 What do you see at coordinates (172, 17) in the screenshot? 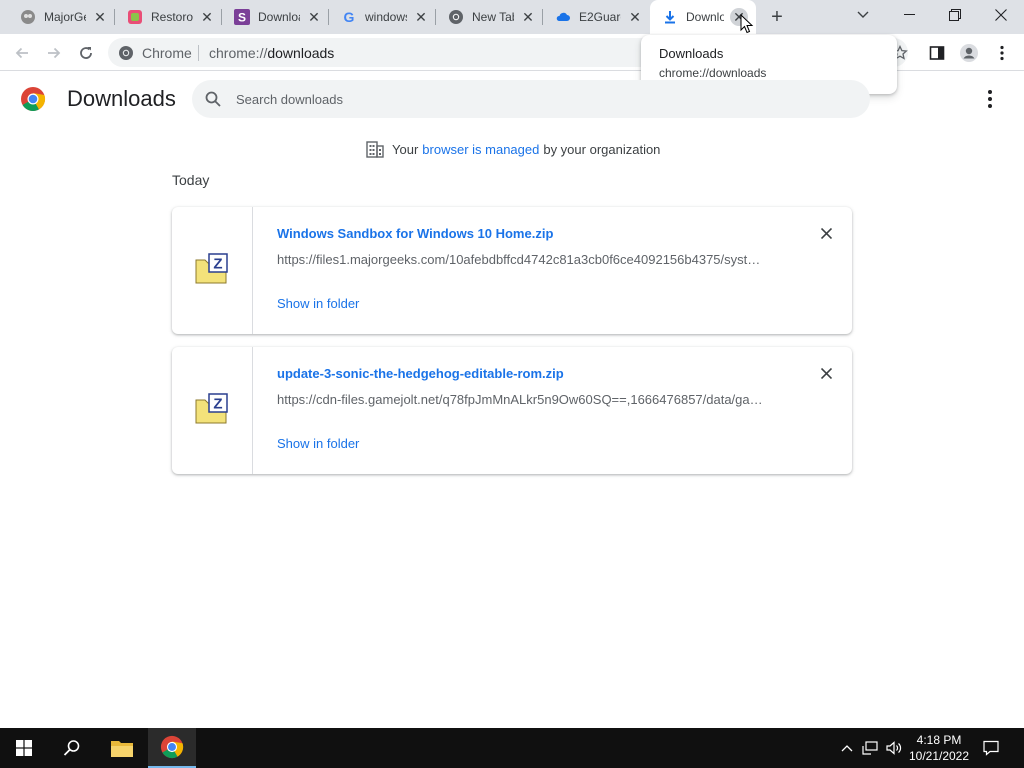
I see `tab-title: Restoro` at bounding box center [172, 17].